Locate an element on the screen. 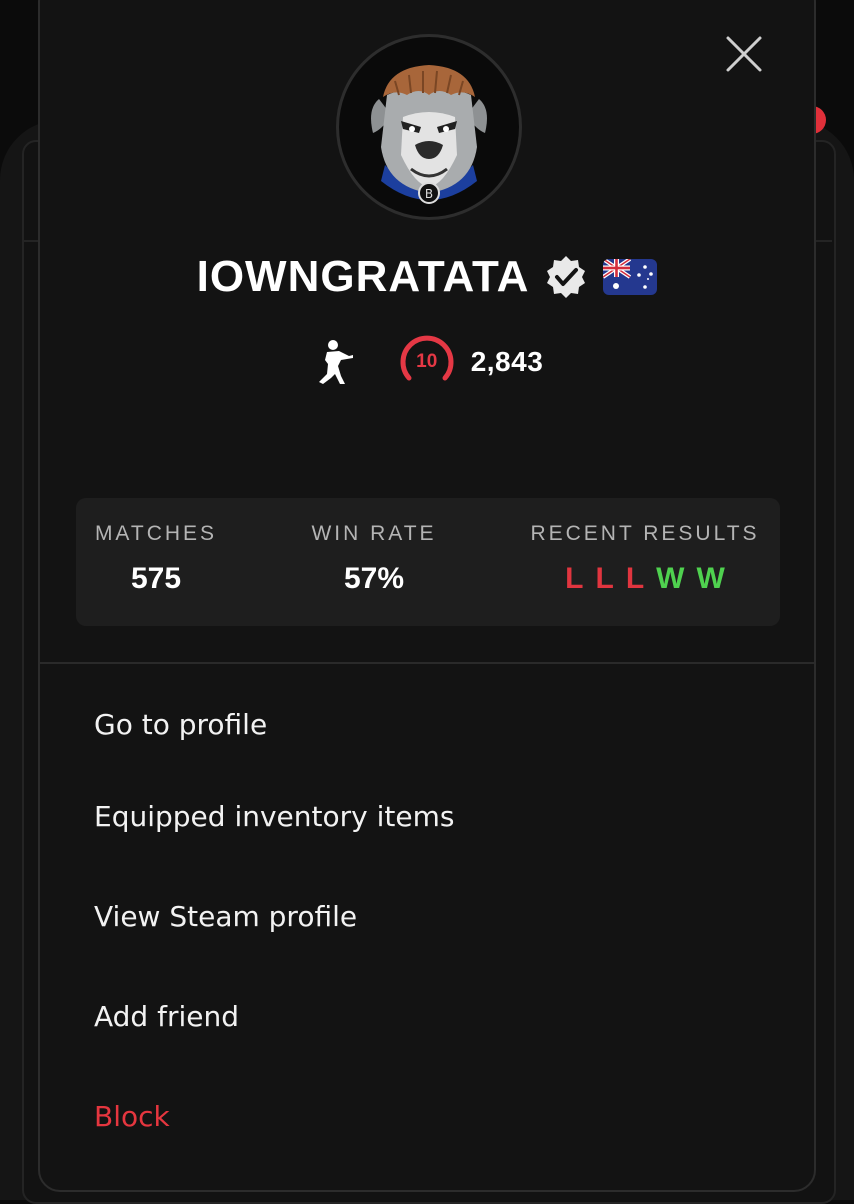 Image resolution: width=854 pixels, height=1204 pixels. elo-rating: 2,843 is located at coordinates (507, 361).